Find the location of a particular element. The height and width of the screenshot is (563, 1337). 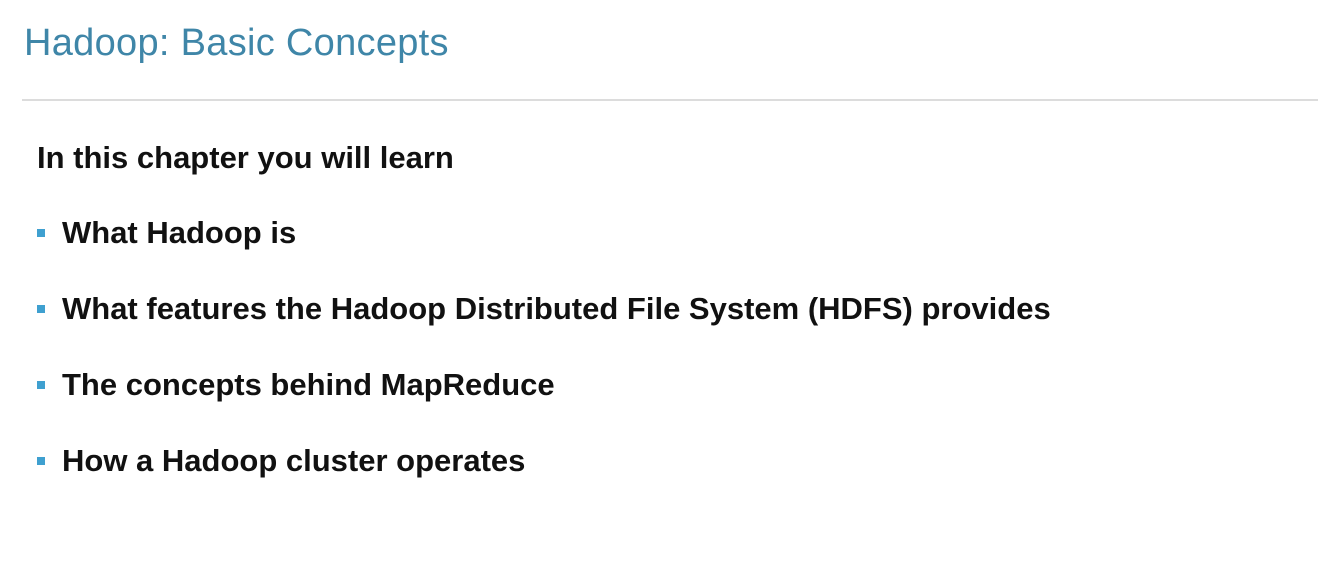

bullet-text: What Hadoop is is located at coordinates (179, 232).